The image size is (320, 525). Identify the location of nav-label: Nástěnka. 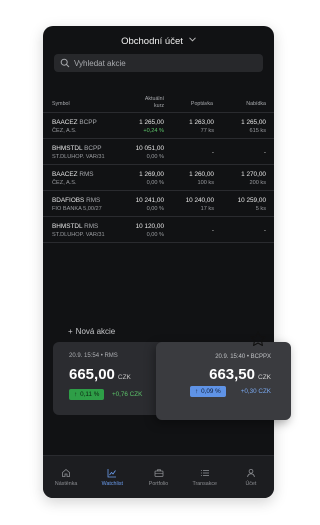
(66, 483).